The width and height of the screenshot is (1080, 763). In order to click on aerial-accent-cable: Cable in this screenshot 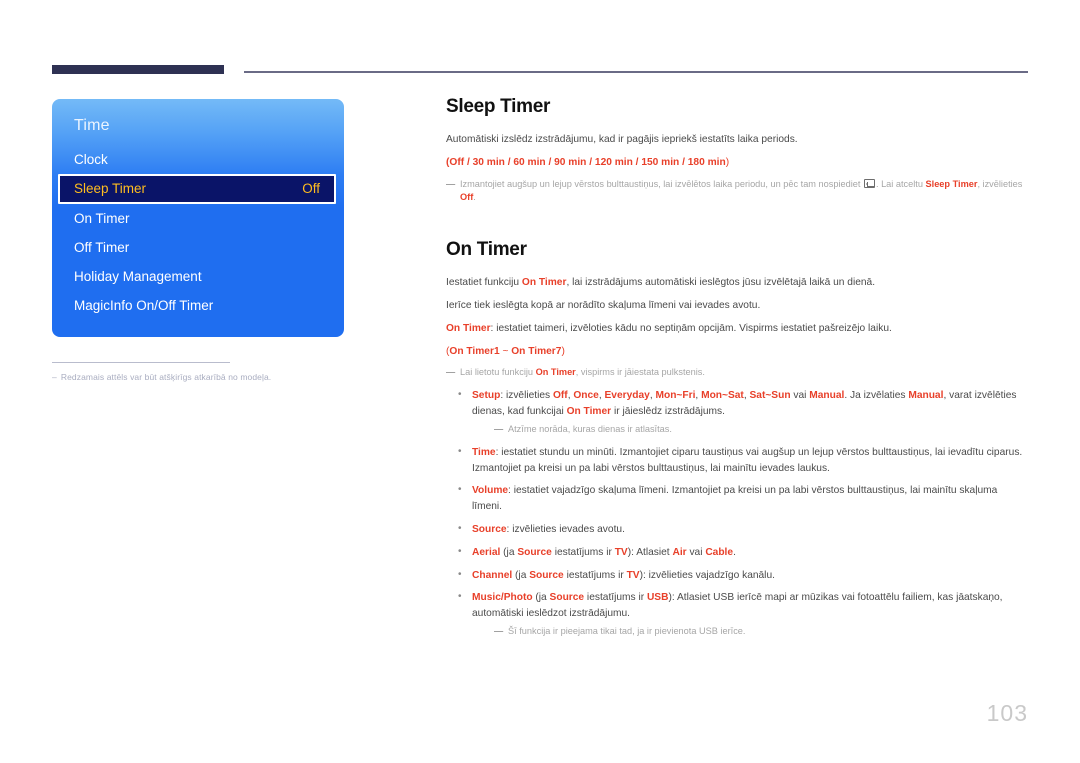, I will do `click(719, 552)`.